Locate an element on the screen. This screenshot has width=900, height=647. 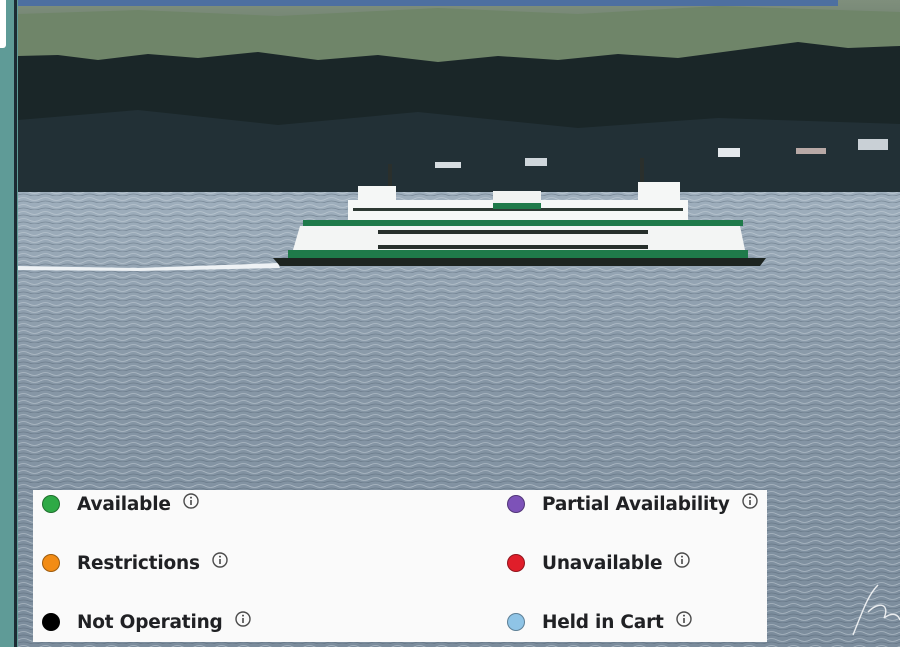
legend-label-unavailable: Unavailable is located at coordinates (602, 563).